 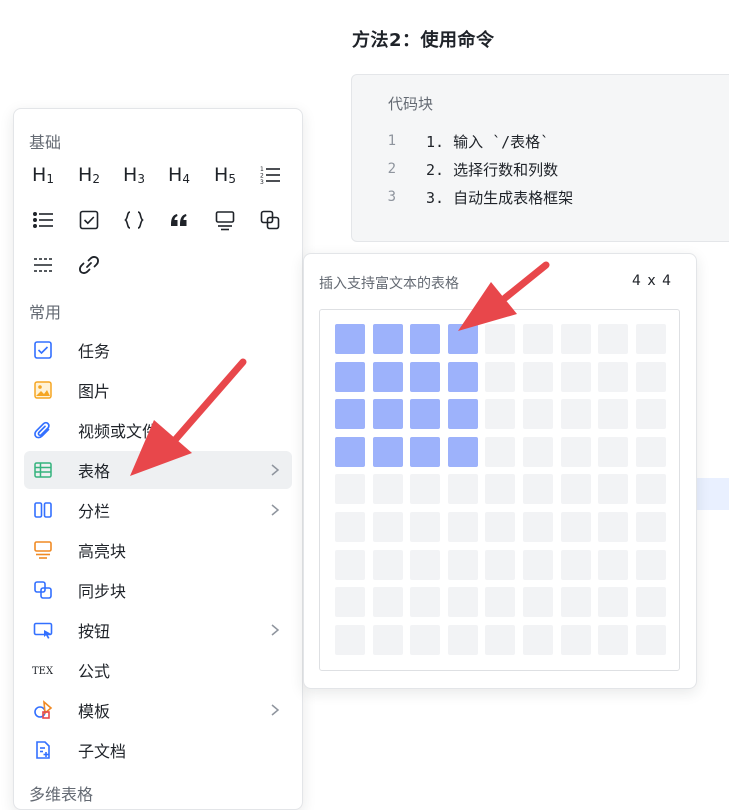 I want to click on ordered-list-icon: 1 2 3, so click(x=270, y=175).